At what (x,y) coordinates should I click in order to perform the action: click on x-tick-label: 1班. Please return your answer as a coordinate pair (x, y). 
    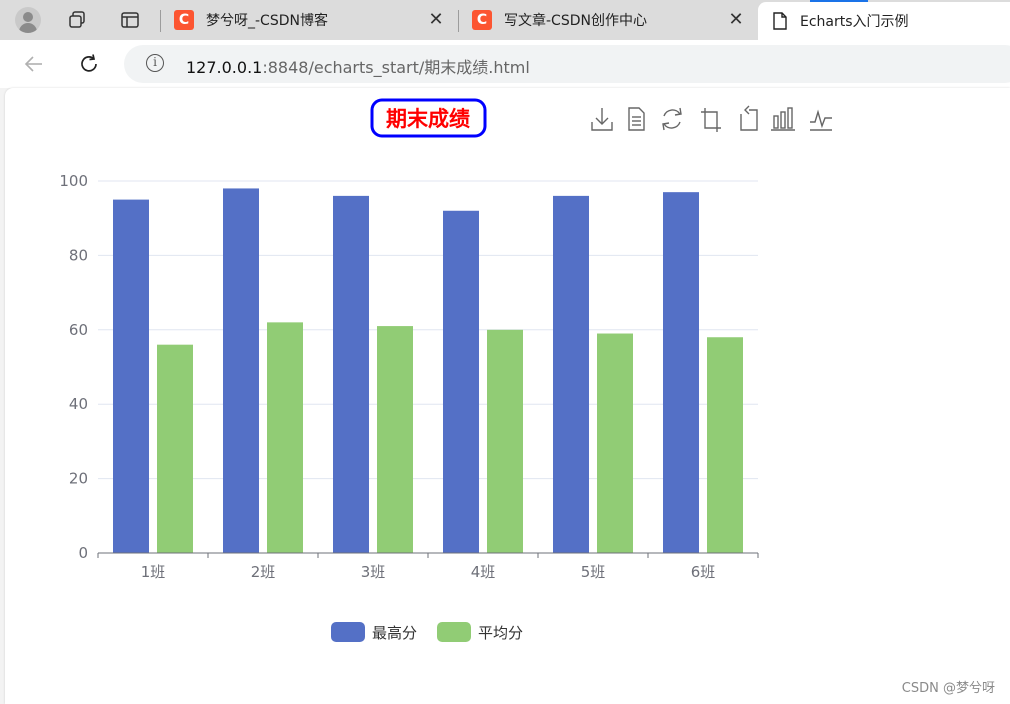
    Looking at the image, I should click on (153, 572).